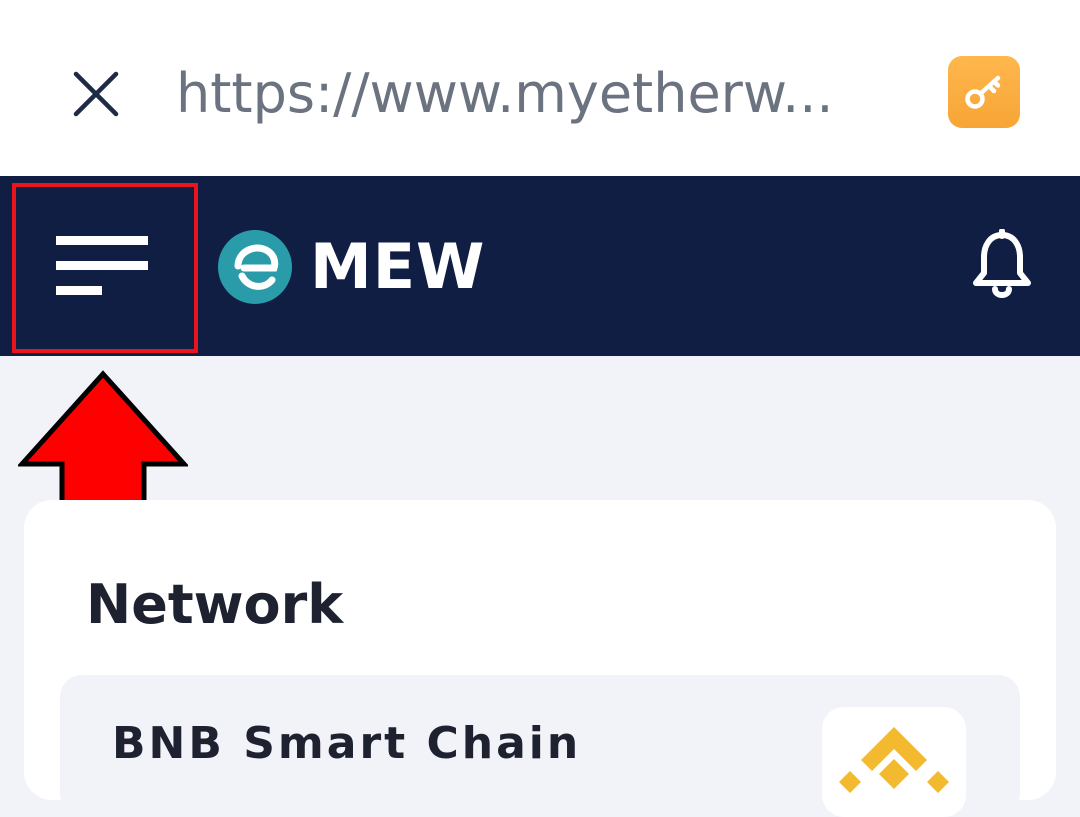  What do you see at coordinates (105, 268) in the screenshot?
I see `highlight-box` at bounding box center [105, 268].